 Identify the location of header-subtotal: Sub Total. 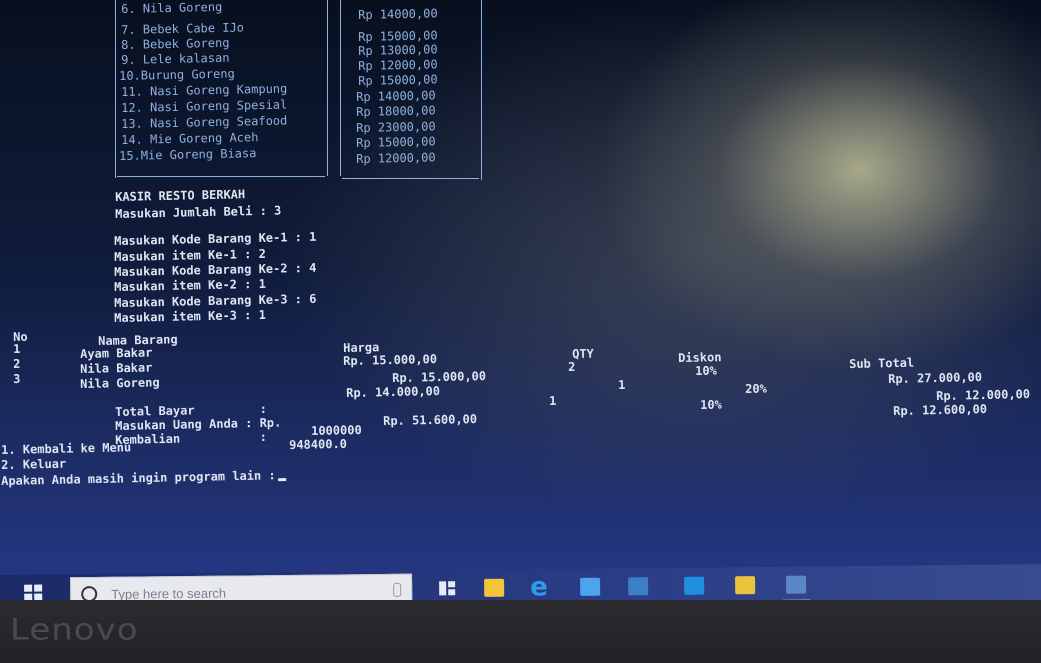
(882, 363).